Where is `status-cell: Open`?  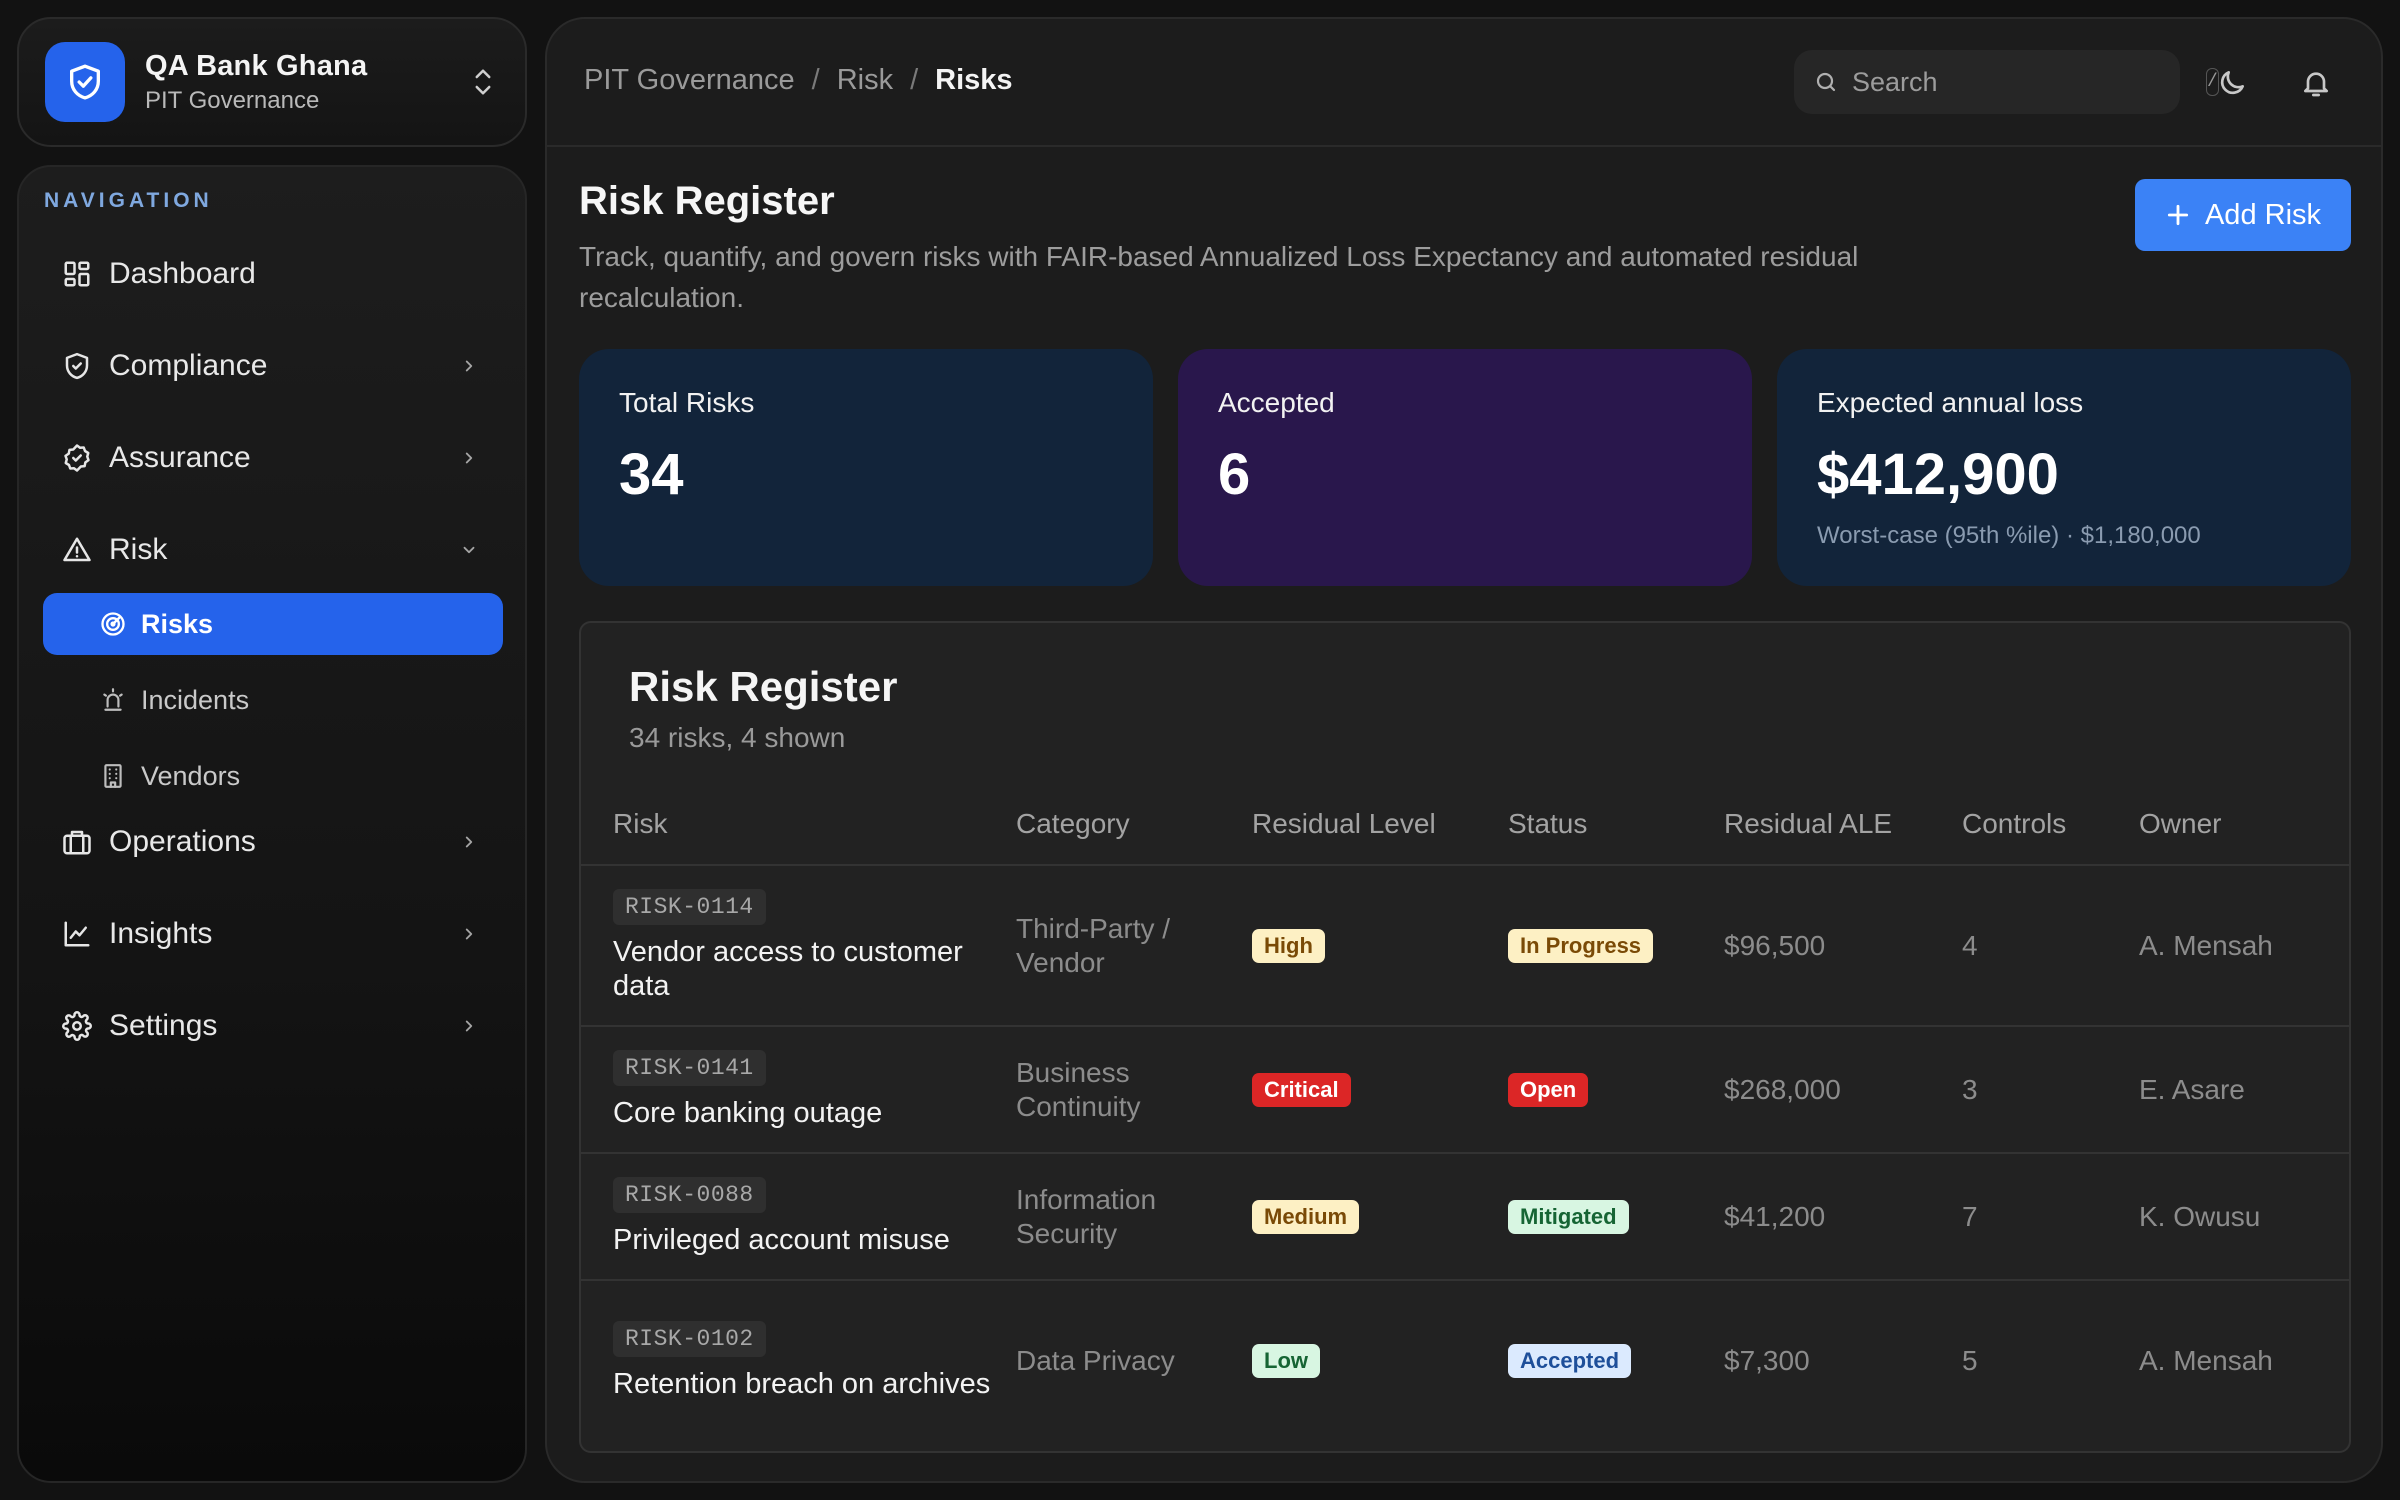
status-cell: Open is located at coordinates (1616, 1090).